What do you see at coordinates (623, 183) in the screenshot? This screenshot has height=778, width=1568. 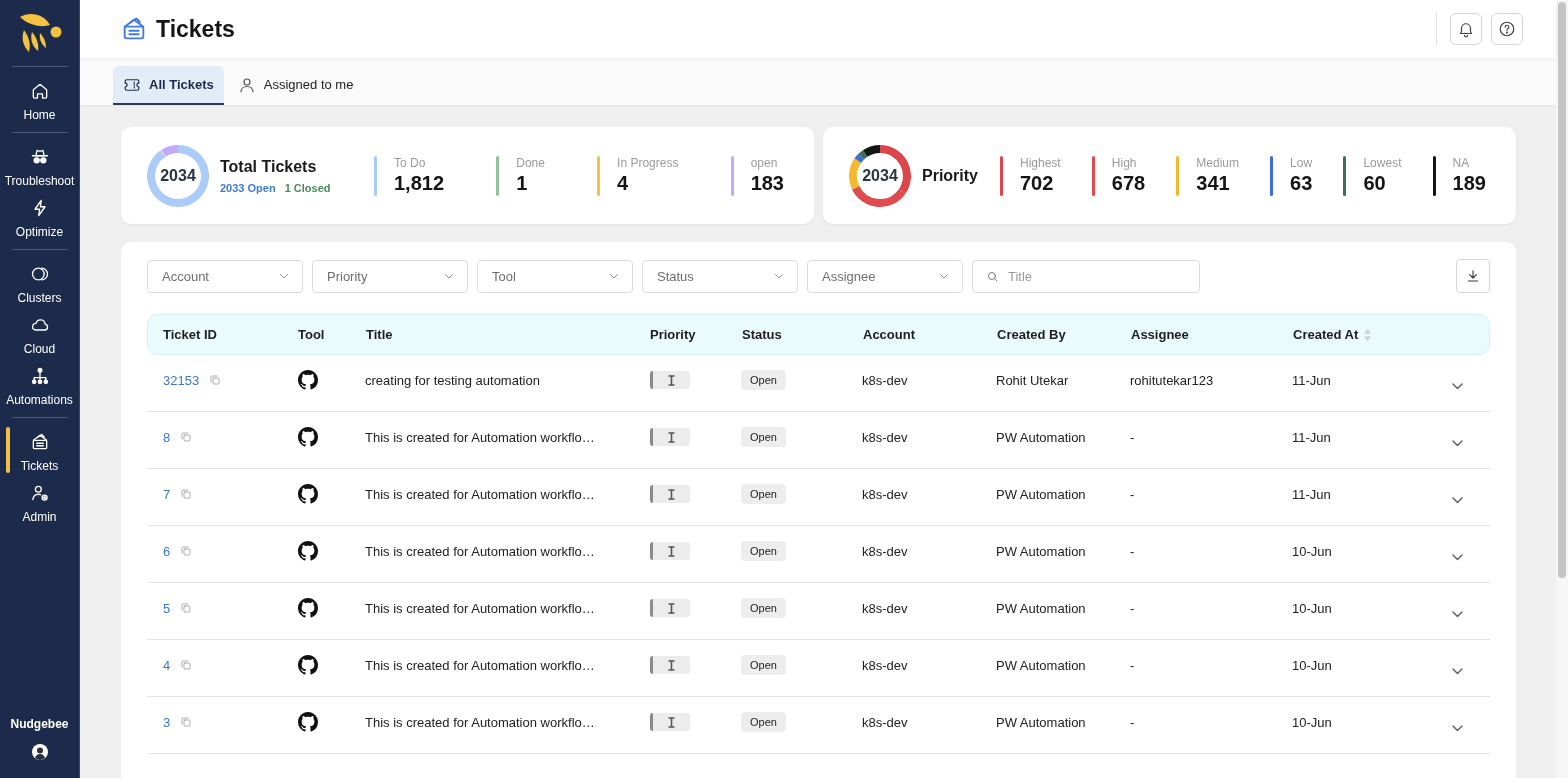 I see `stat-value: 4` at bounding box center [623, 183].